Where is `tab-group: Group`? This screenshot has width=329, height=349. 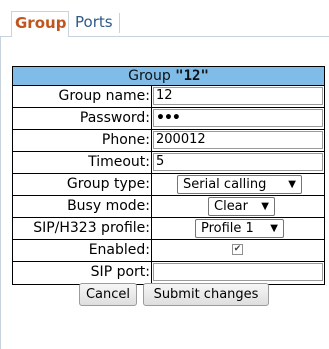
tab-group: Group is located at coordinates (40, 24).